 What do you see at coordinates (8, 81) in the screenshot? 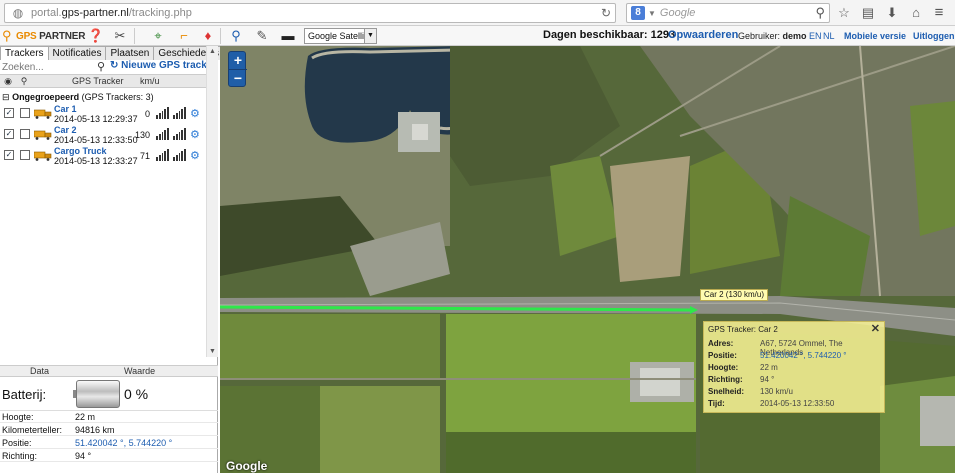
I see `eye-icon: ◉` at bounding box center [8, 81].